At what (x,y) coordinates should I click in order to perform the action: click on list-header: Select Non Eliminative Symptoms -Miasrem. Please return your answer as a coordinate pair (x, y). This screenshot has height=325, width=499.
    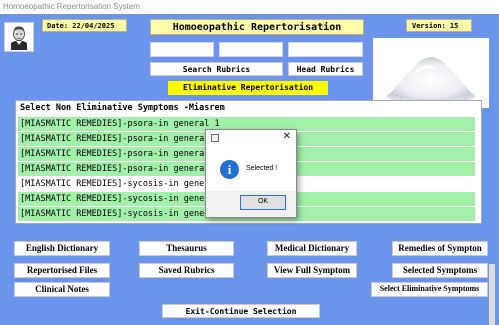
    Looking at the image, I should click on (122, 108).